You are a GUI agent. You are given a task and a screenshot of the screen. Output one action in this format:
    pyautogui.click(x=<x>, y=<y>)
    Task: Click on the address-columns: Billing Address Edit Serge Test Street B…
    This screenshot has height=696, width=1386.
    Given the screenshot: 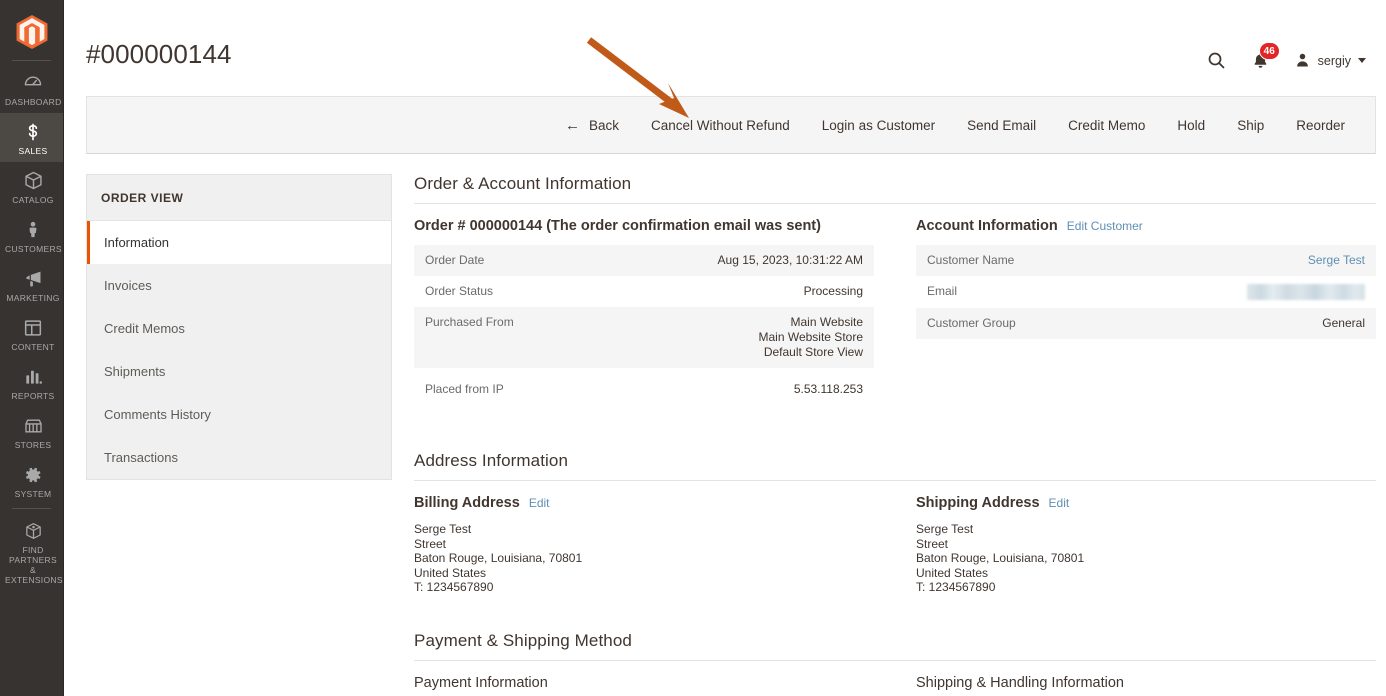 What is the action you would take?
    pyautogui.click(x=895, y=545)
    